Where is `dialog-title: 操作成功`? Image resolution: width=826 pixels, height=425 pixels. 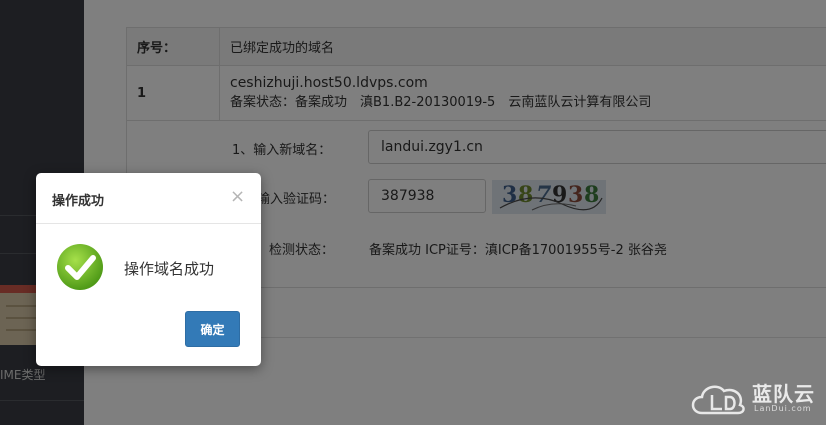 dialog-title: 操作成功 is located at coordinates (78, 201).